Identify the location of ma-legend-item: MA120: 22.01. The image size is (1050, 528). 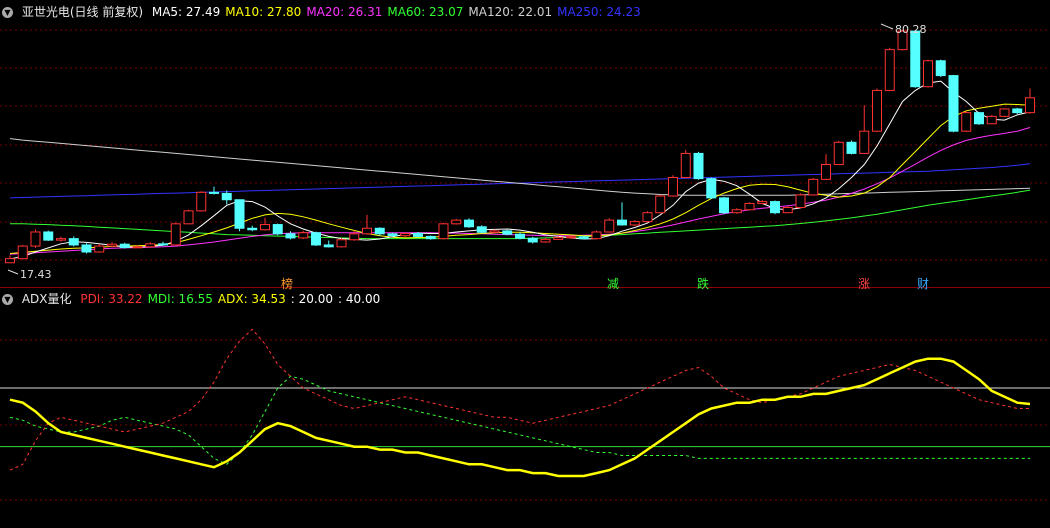
(510, 12).